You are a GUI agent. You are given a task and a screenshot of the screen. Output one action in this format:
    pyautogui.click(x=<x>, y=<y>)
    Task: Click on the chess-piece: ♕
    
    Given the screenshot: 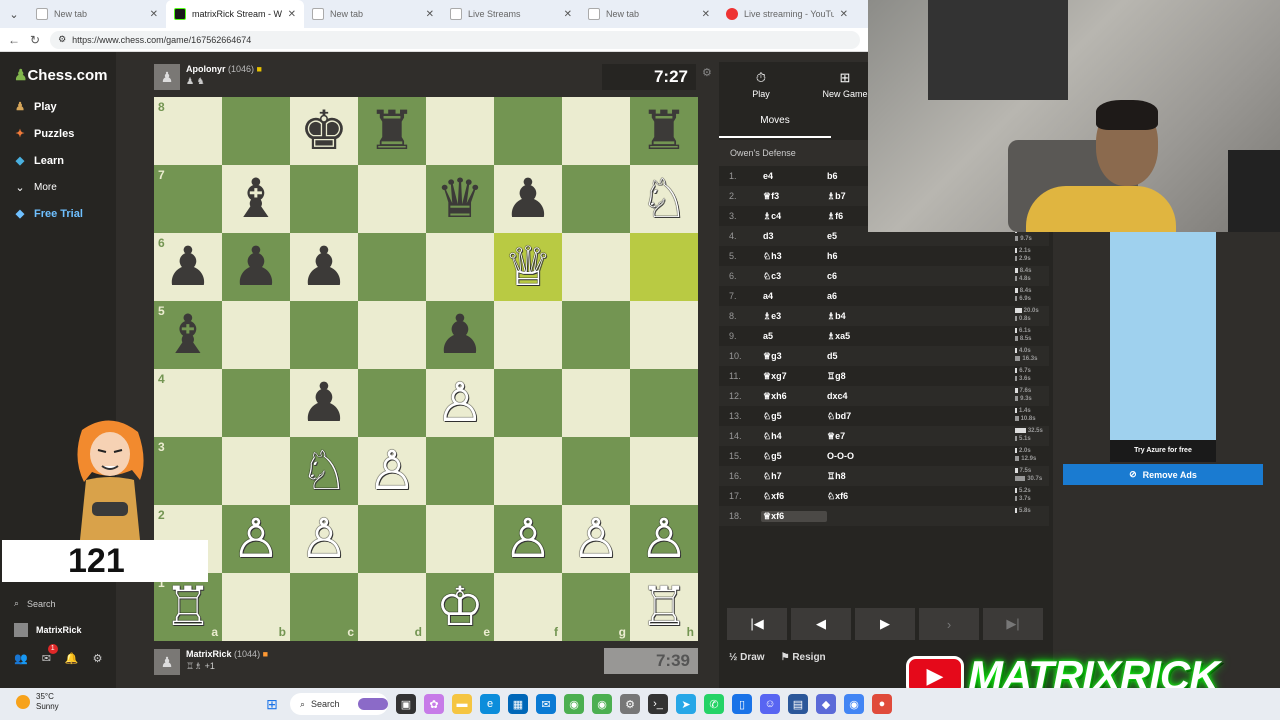 What is the action you would take?
    pyautogui.click(x=528, y=267)
    